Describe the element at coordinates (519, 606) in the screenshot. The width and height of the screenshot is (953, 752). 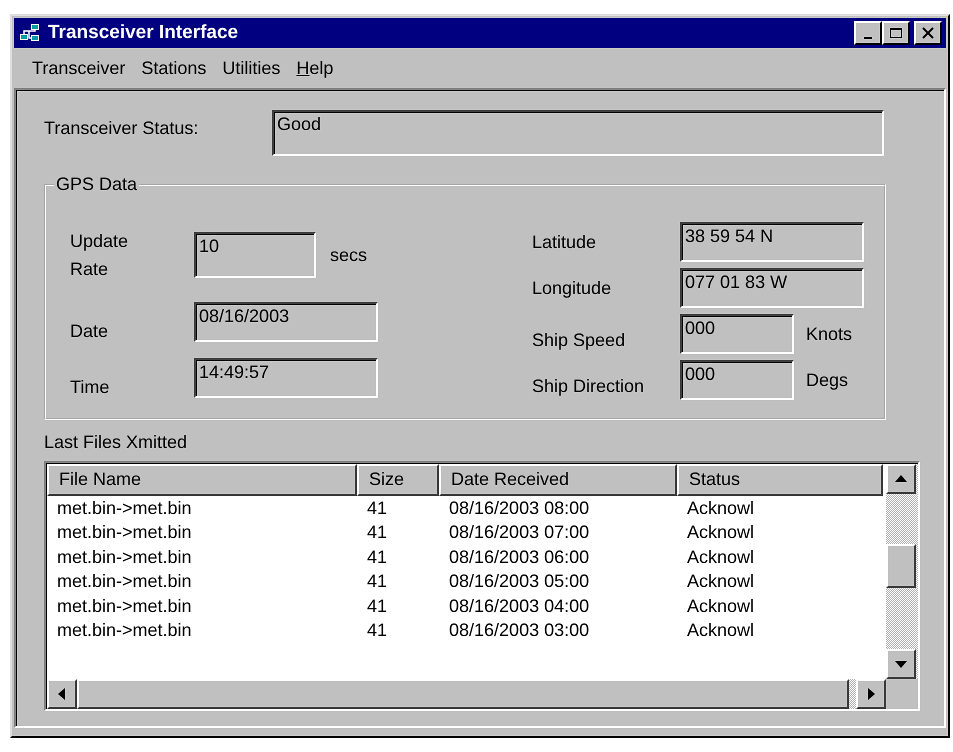
I see `table-cell-text: 08/16/2003 04:00` at that location.